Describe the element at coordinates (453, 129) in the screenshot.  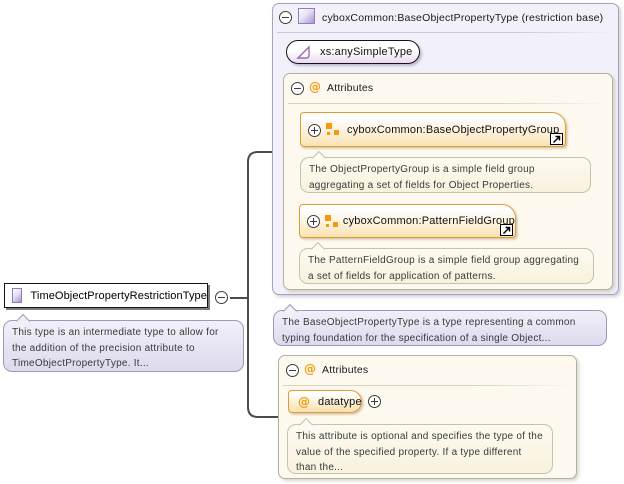
I see `attribute-group-label: cyboxCommon:BaseObjectPropertyGroup` at that location.